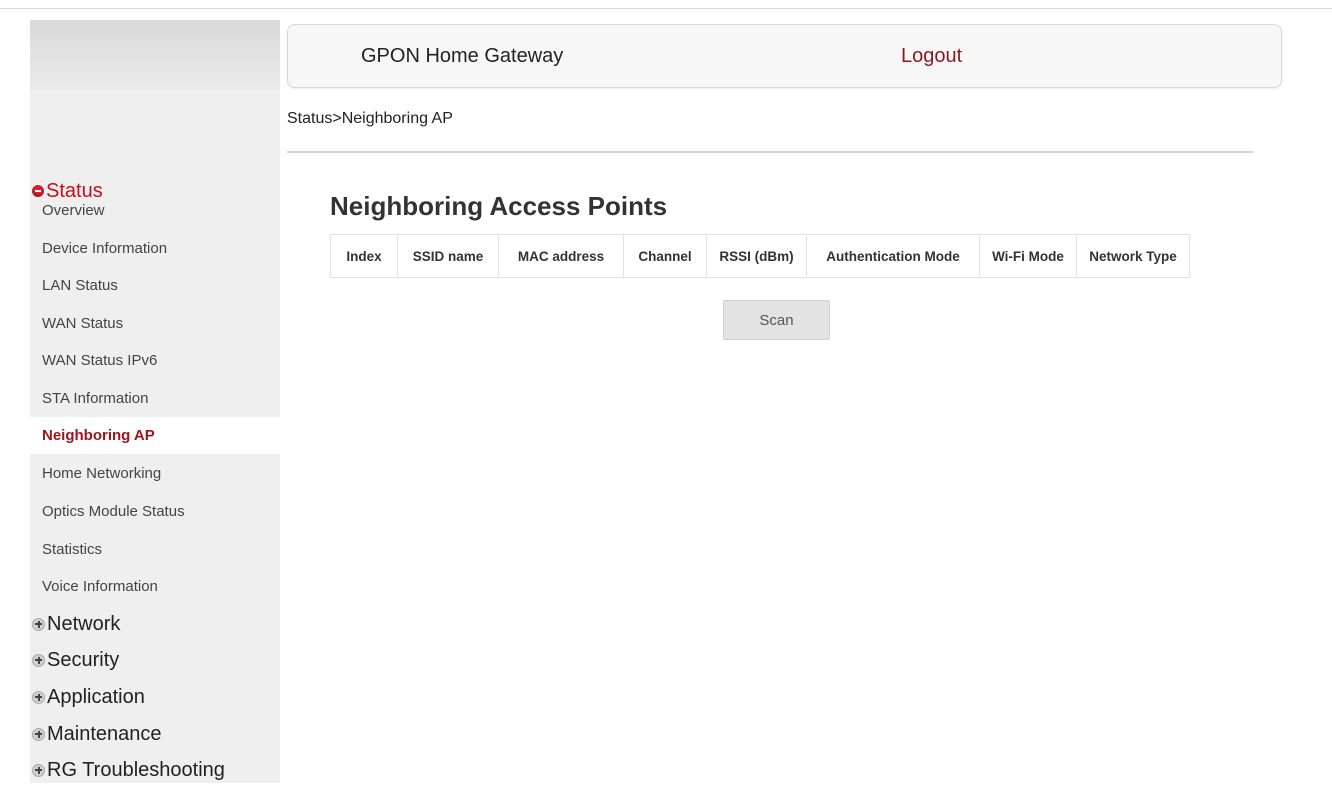 This screenshot has width=1332, height=785. Describe the element at coordinates (665, 256) in the screenshot. I see `column-header-channel: Channel` at that location.